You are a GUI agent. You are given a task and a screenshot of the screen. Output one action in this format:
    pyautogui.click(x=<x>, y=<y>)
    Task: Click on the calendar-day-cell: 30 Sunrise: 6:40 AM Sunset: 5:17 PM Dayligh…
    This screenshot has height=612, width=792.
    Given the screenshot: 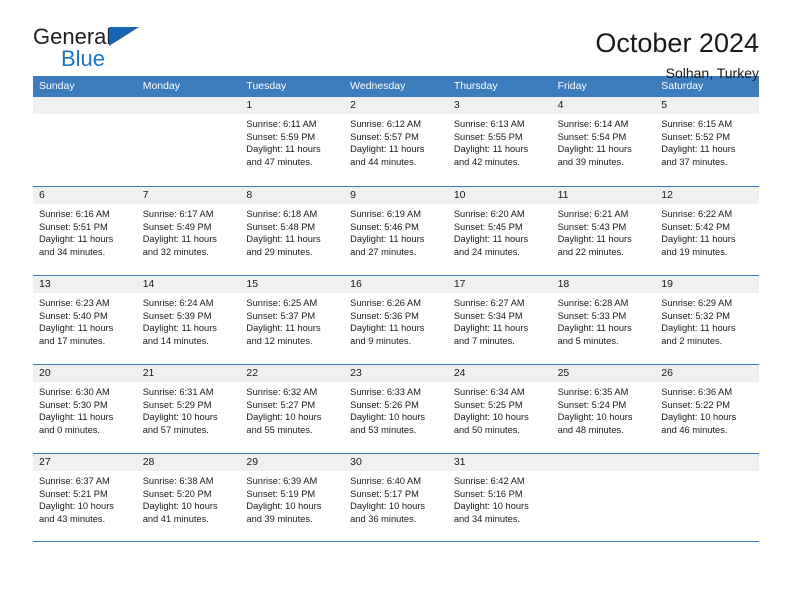 What is the action you would take?
    pyautogui.click(x=396, y=497)
    